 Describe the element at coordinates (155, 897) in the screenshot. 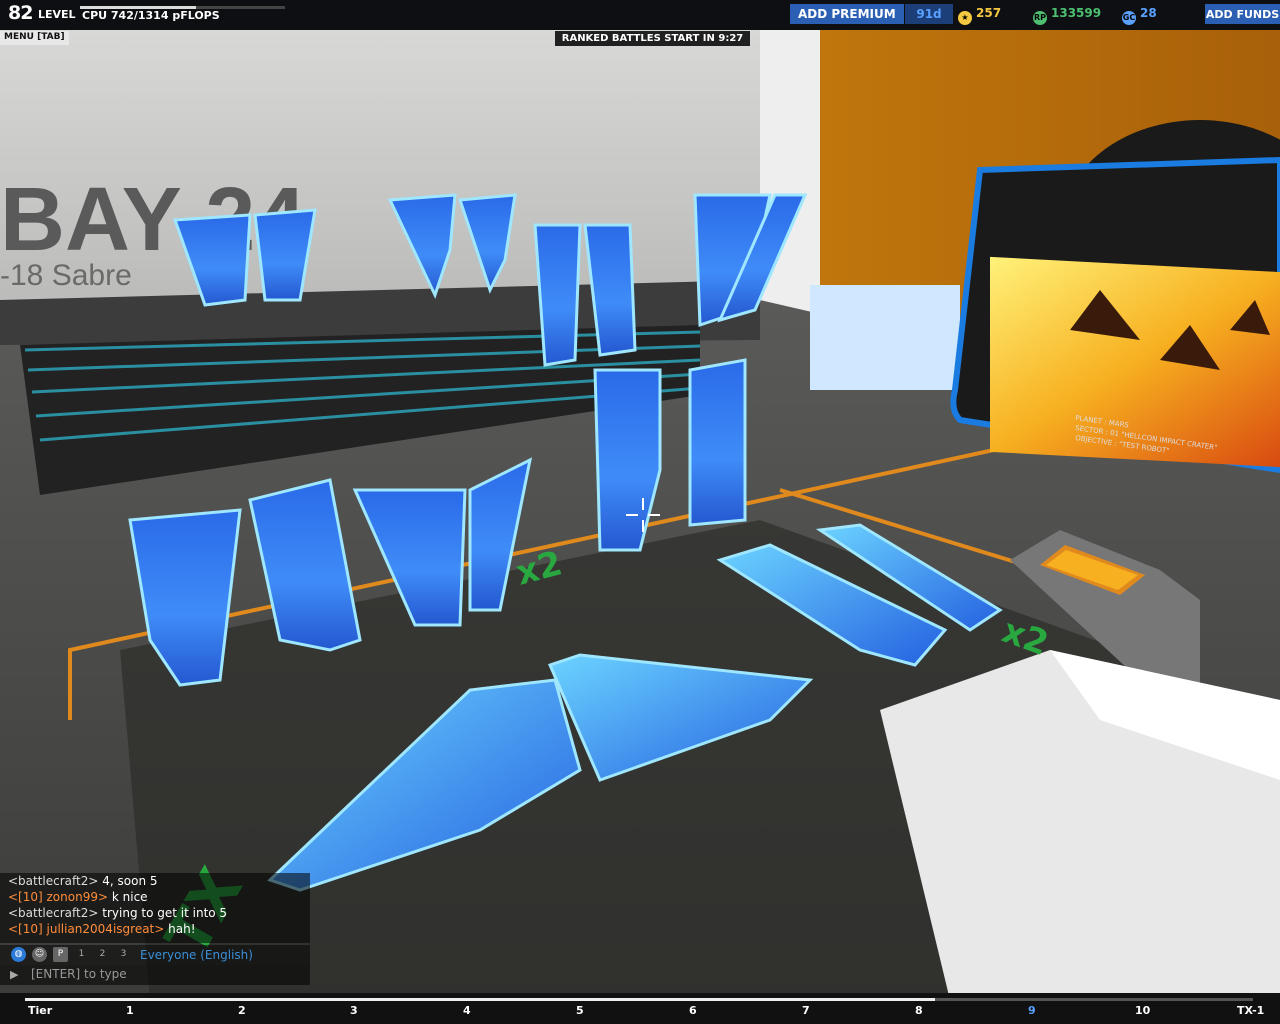

I see `chat-line: <[10] zonon99> k nice` at that location.